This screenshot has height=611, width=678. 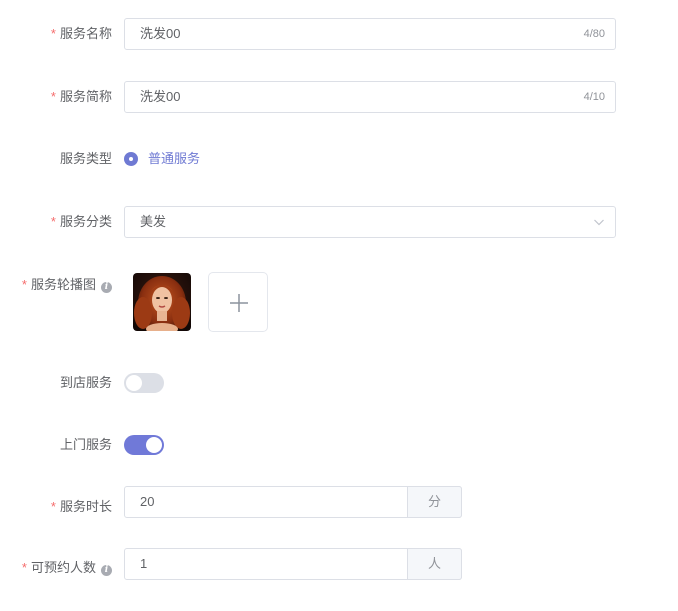 I want to click on in-store-toggle, so click(x=144, y=383).